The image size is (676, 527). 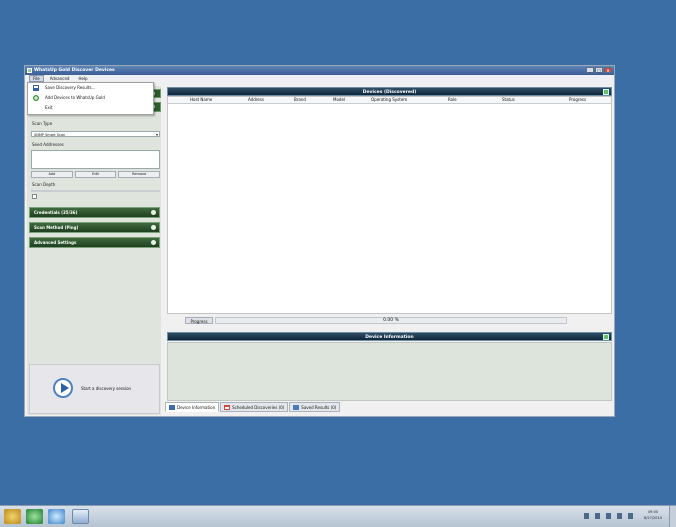 What do you see at coordinates (608, 70) in the screenshot?
I see `close-button: ×` at bounding box center [608, 70].